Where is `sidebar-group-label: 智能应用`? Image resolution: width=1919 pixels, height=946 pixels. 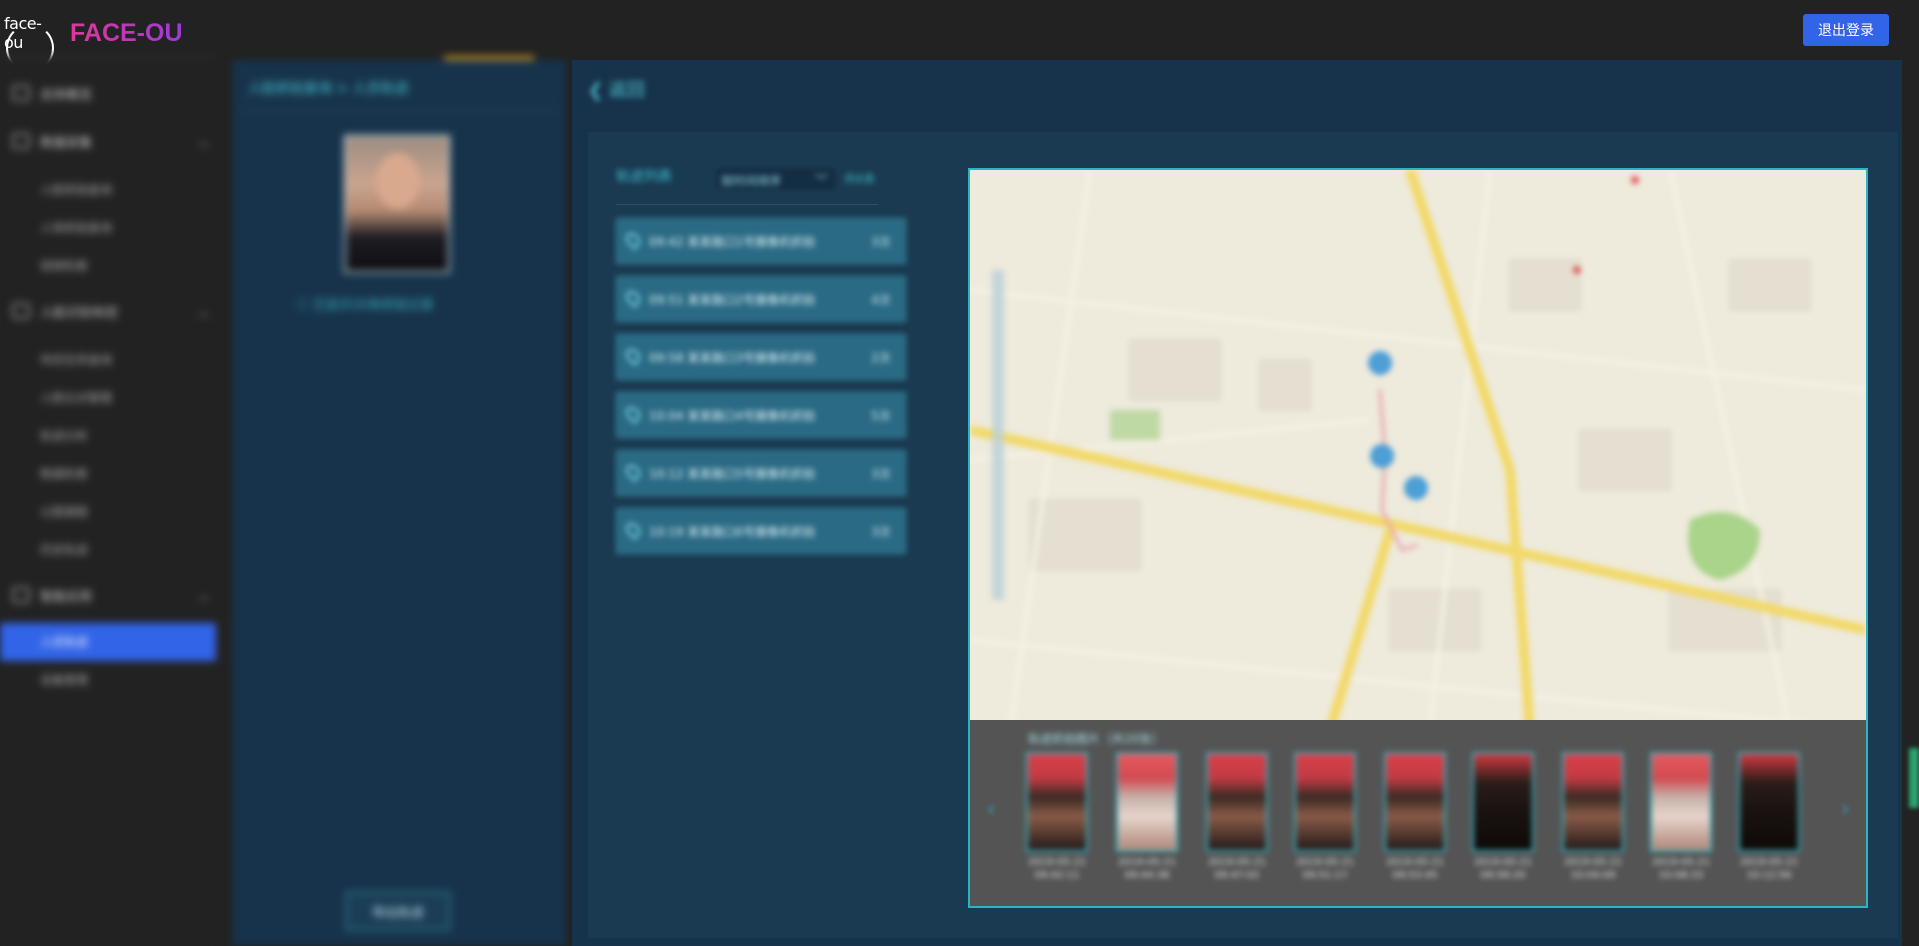
sidebar-group-label: 智能应用 is located at coordinates (66, 597).